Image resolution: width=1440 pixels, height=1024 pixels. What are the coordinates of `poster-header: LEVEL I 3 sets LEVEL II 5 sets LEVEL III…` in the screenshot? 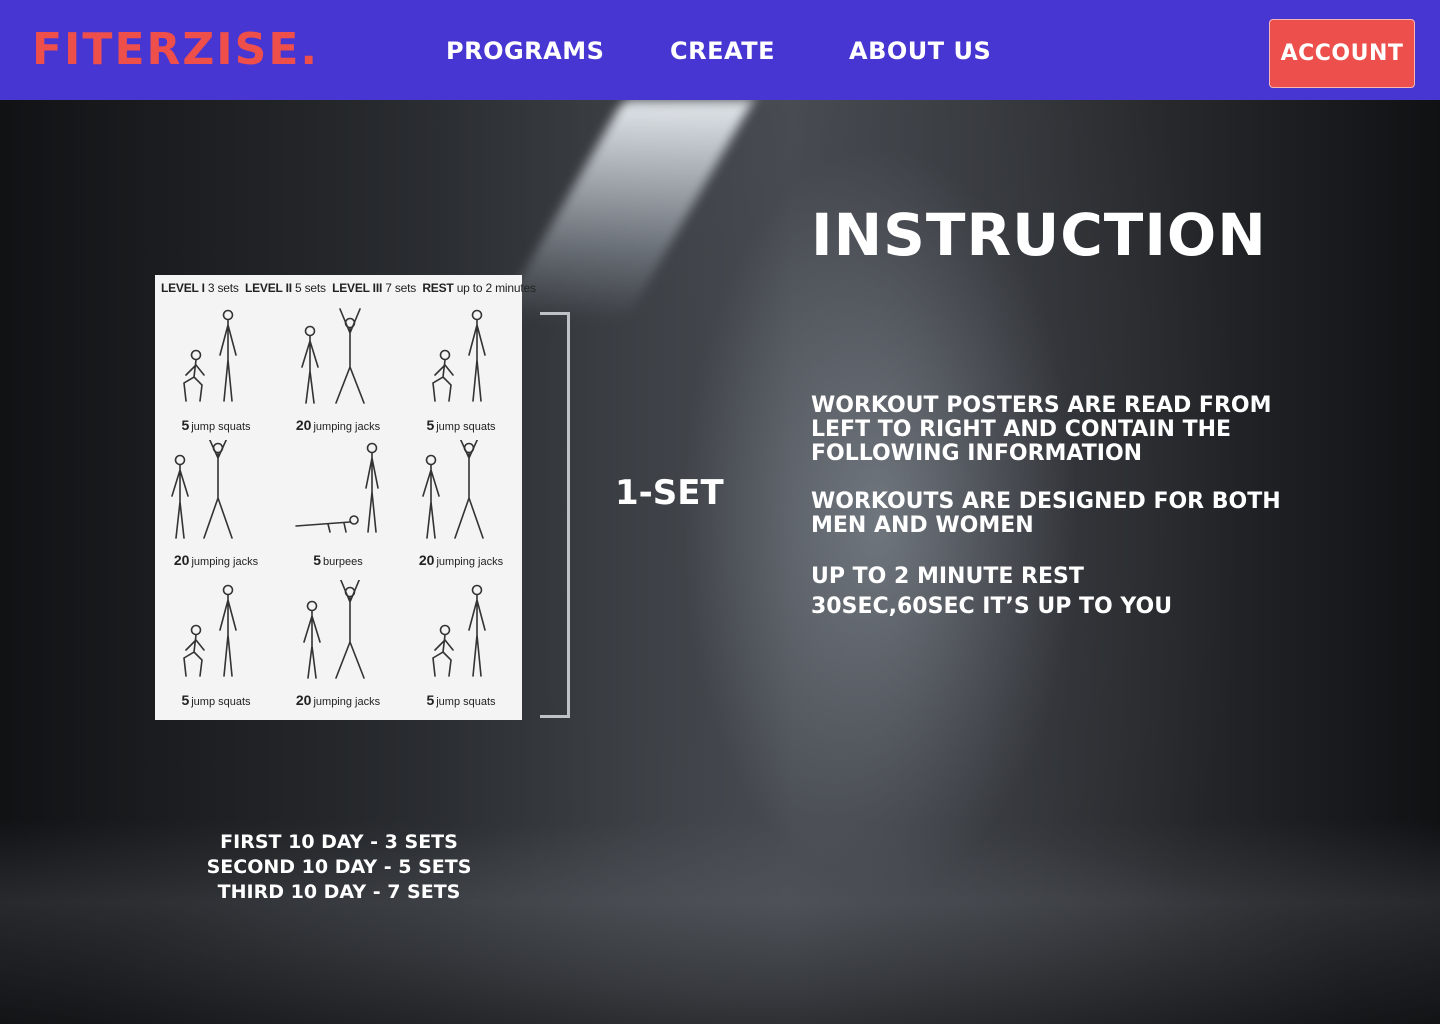 It's located at (348, 288).